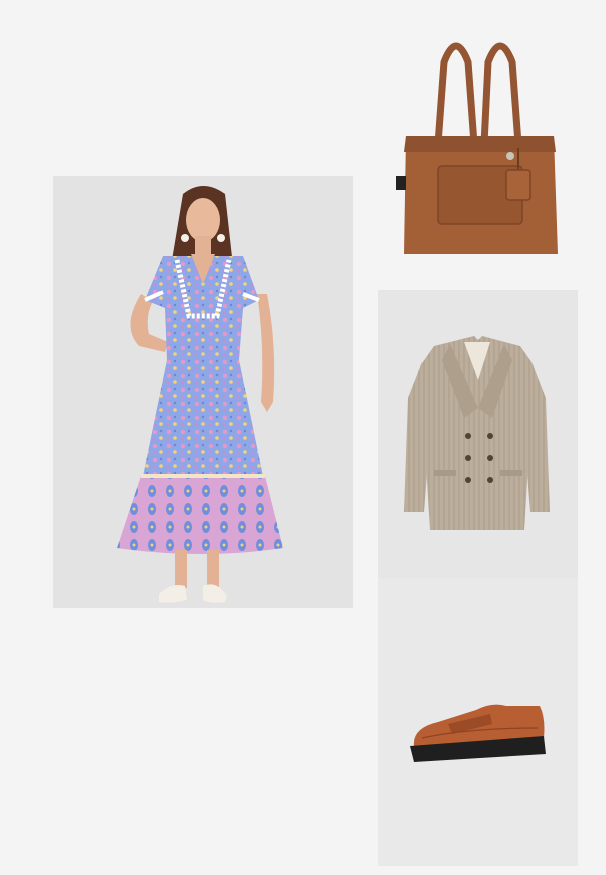  I want to click on handbag-photo, so click(480, 144).